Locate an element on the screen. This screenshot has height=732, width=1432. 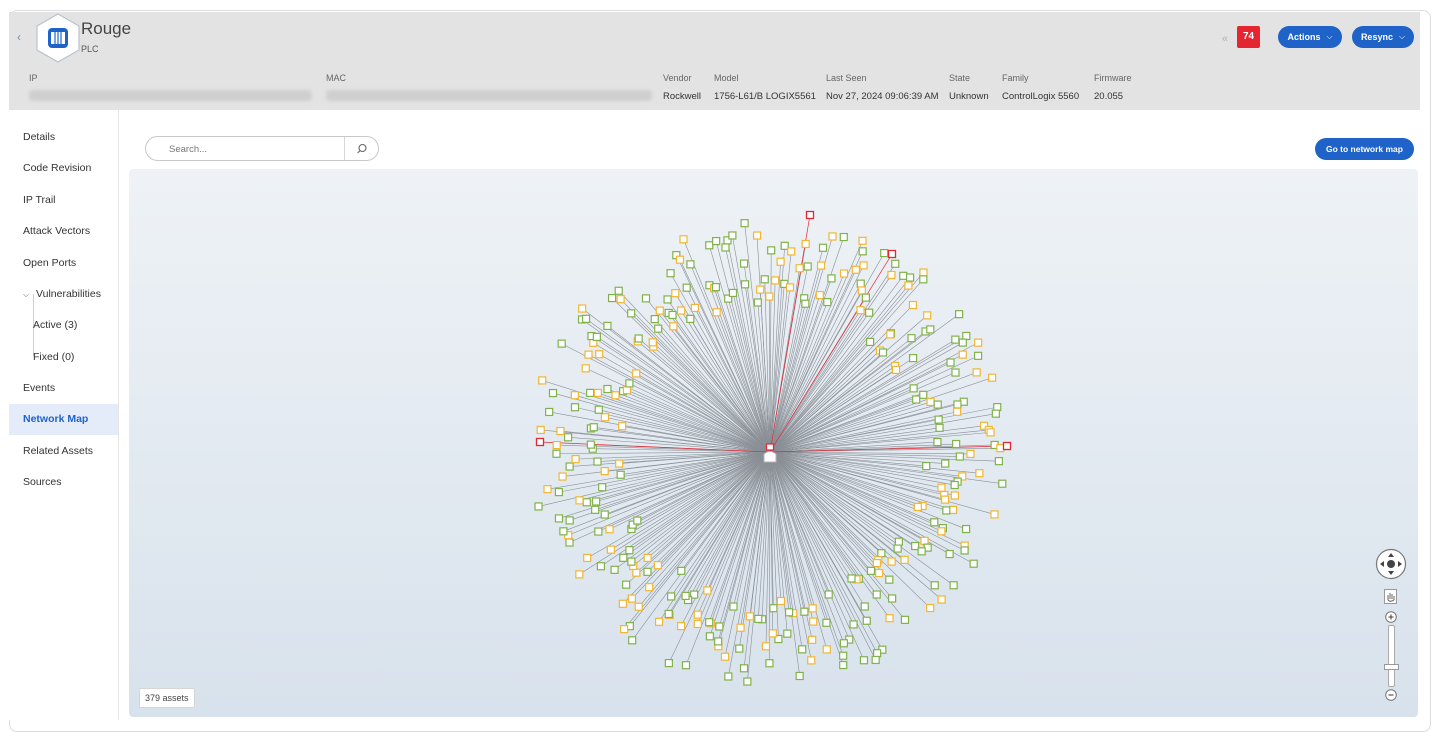
actions-button: Actions ⌵ is located at coordinates (1310, 37).